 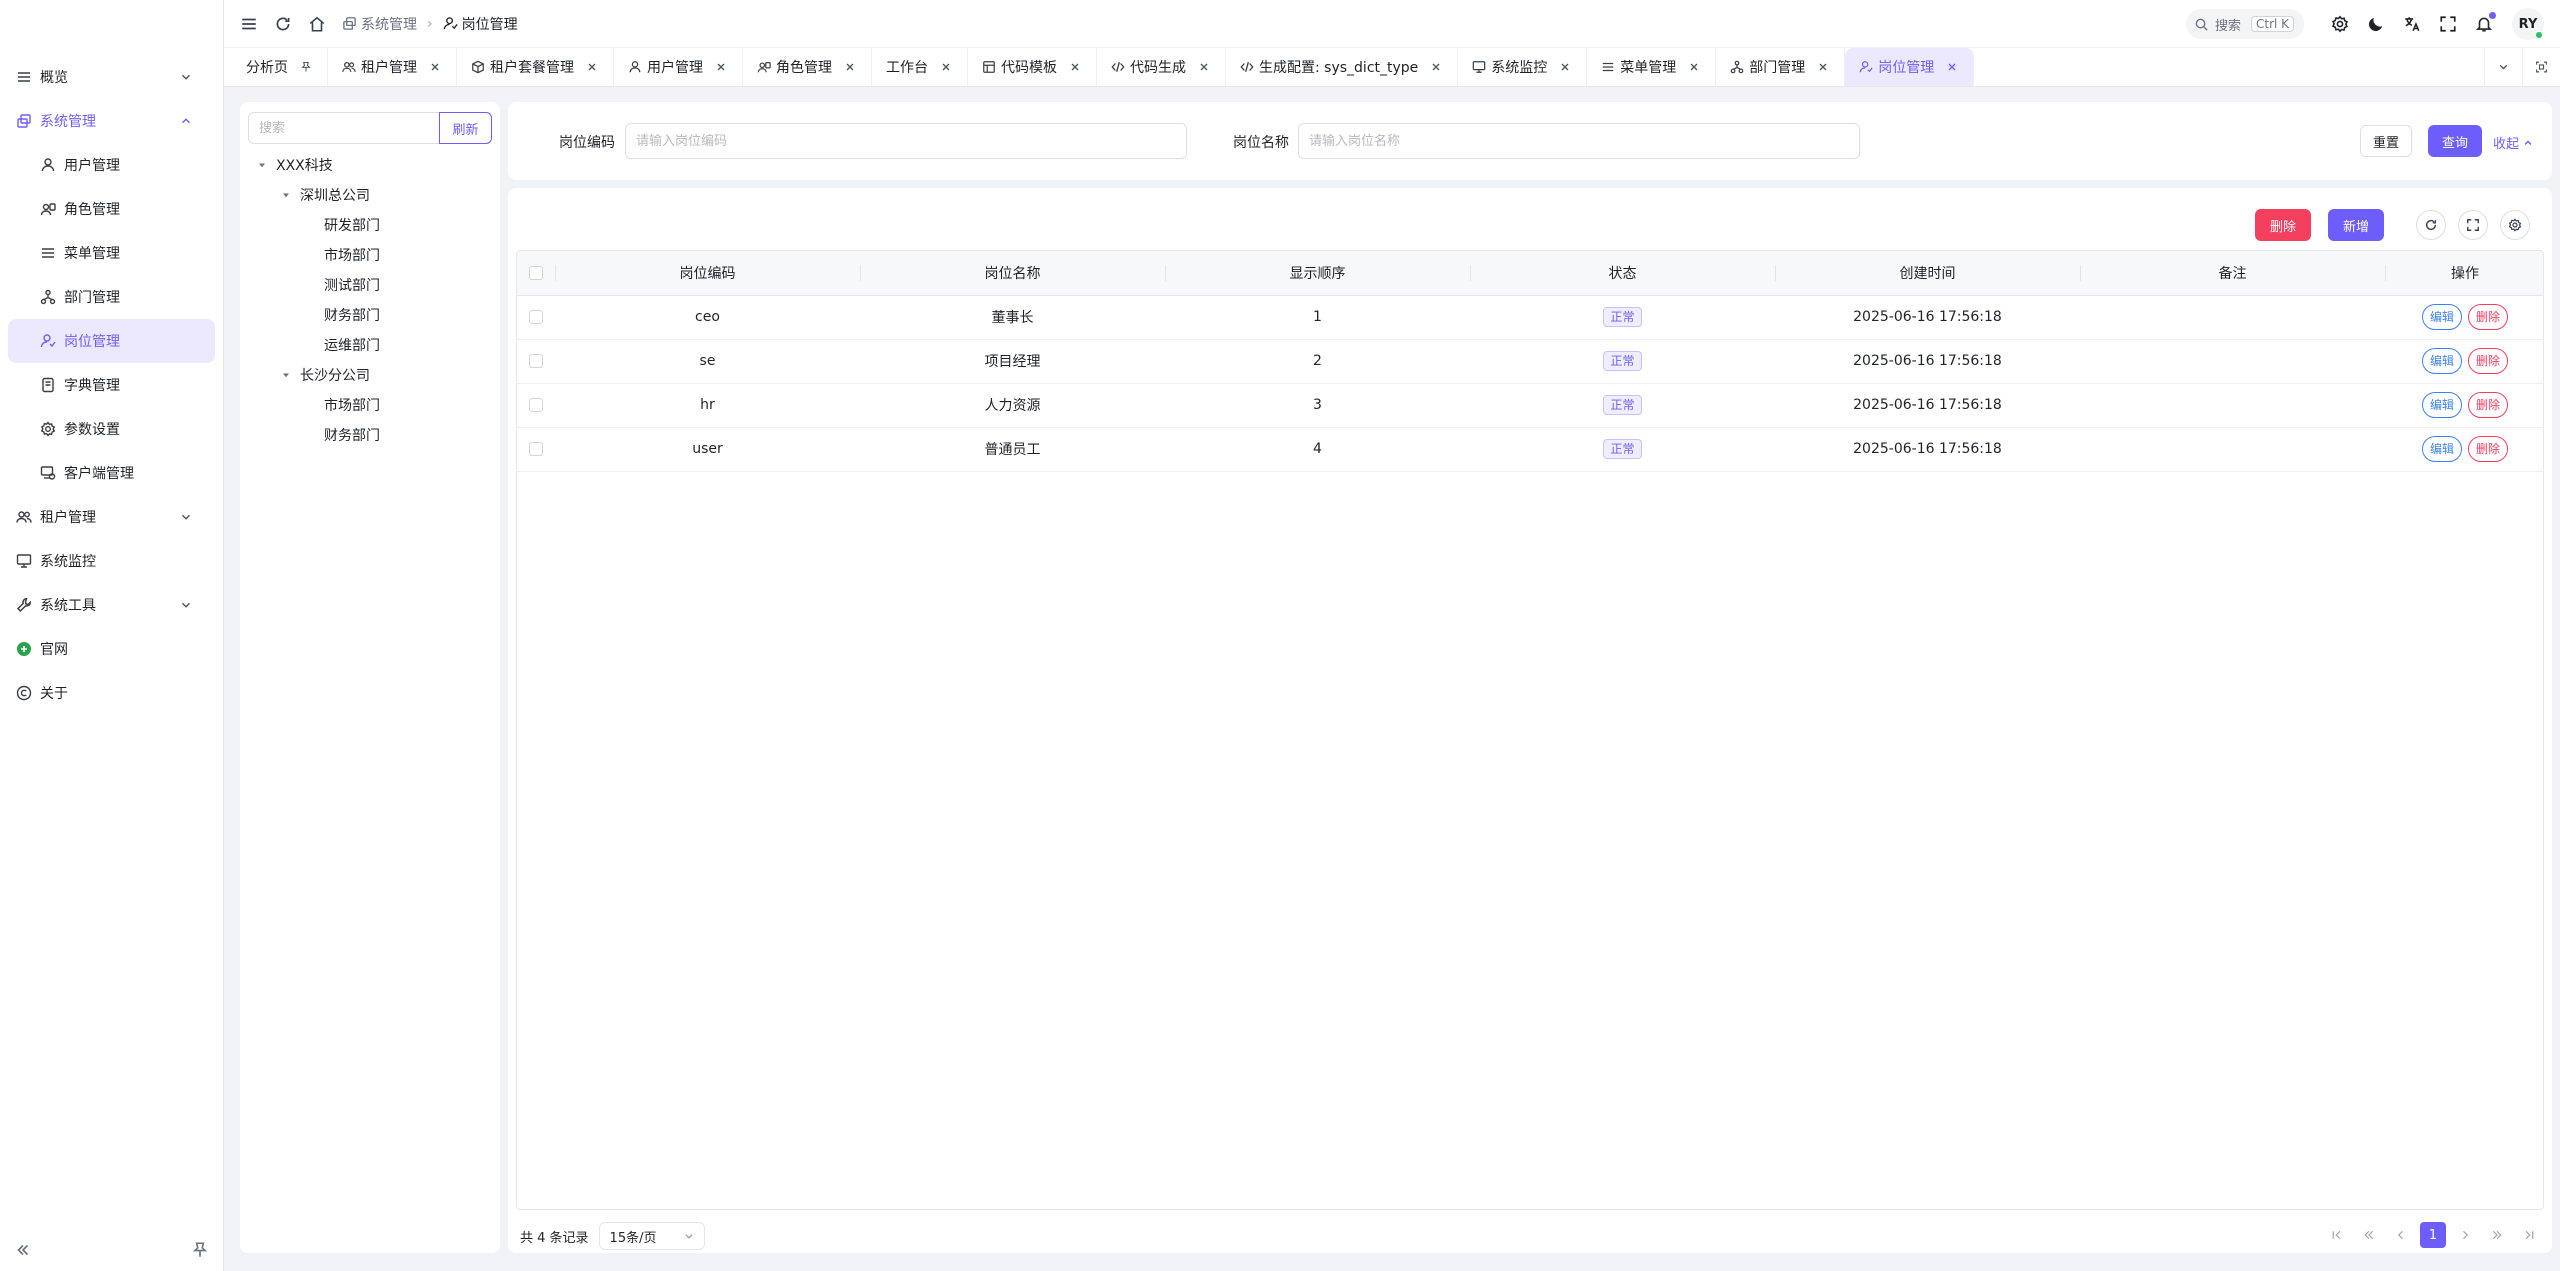 What do you see at coordinates (392, 67) in the screenshot?
I see `tab-tenants: 租户管理` at bounding box center [392, 67].